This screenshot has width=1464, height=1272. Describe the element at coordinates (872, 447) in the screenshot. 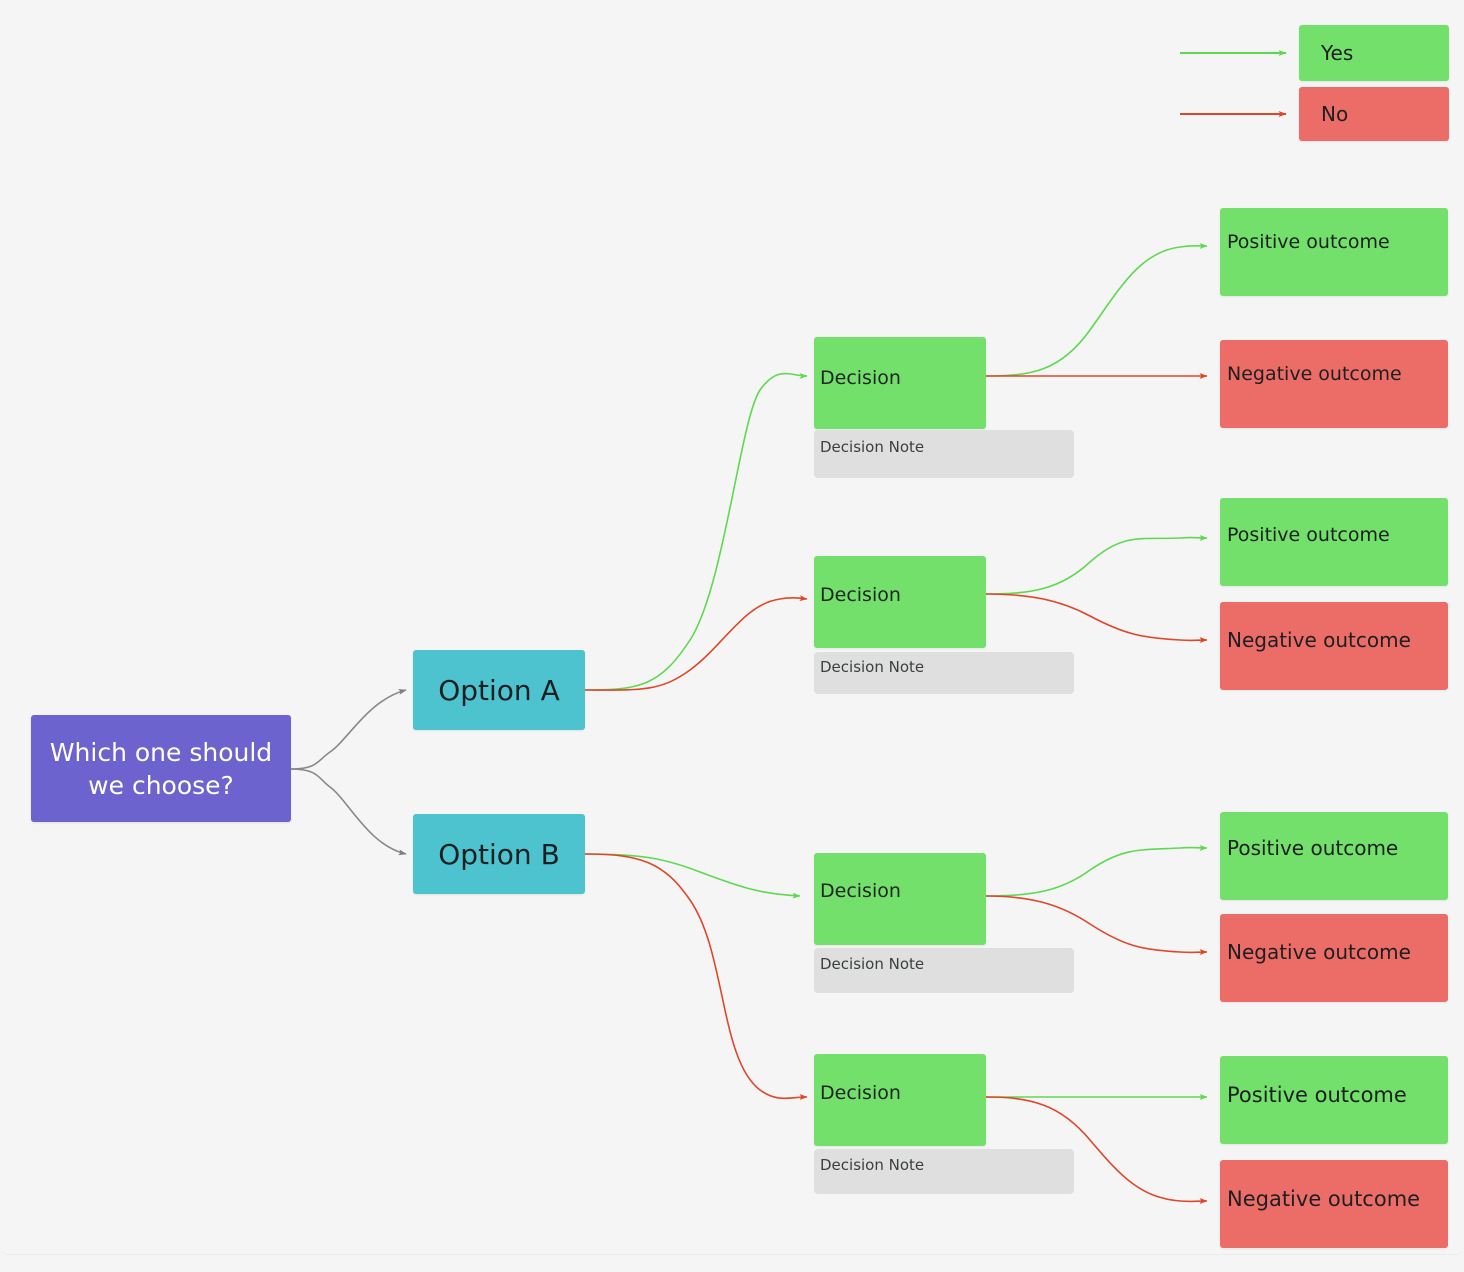

I see `decision-1-note-label: Decision Note` at that location.